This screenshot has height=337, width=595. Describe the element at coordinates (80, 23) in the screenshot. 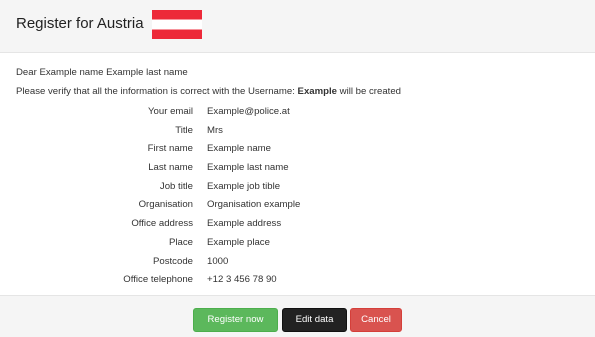

I see `page-title: Register for Austria` at that location.